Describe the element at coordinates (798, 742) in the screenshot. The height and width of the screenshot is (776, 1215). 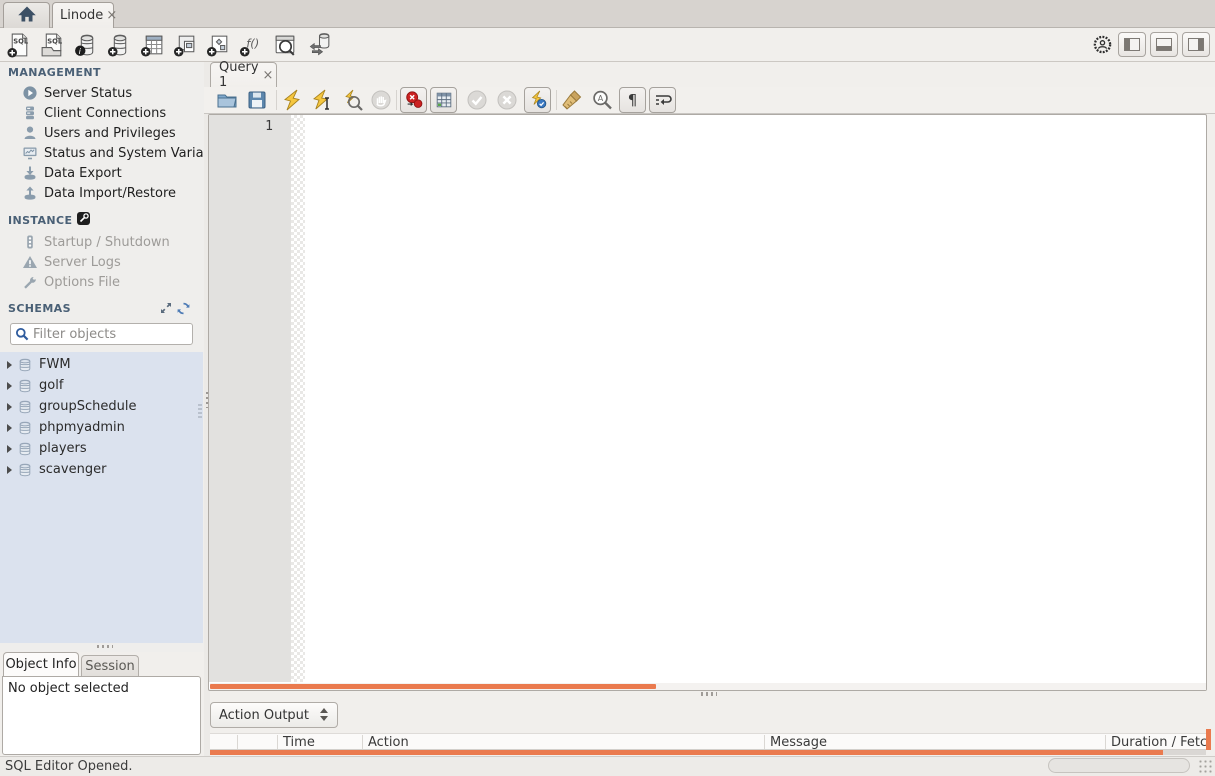
I see `column-message: Message` at that location.